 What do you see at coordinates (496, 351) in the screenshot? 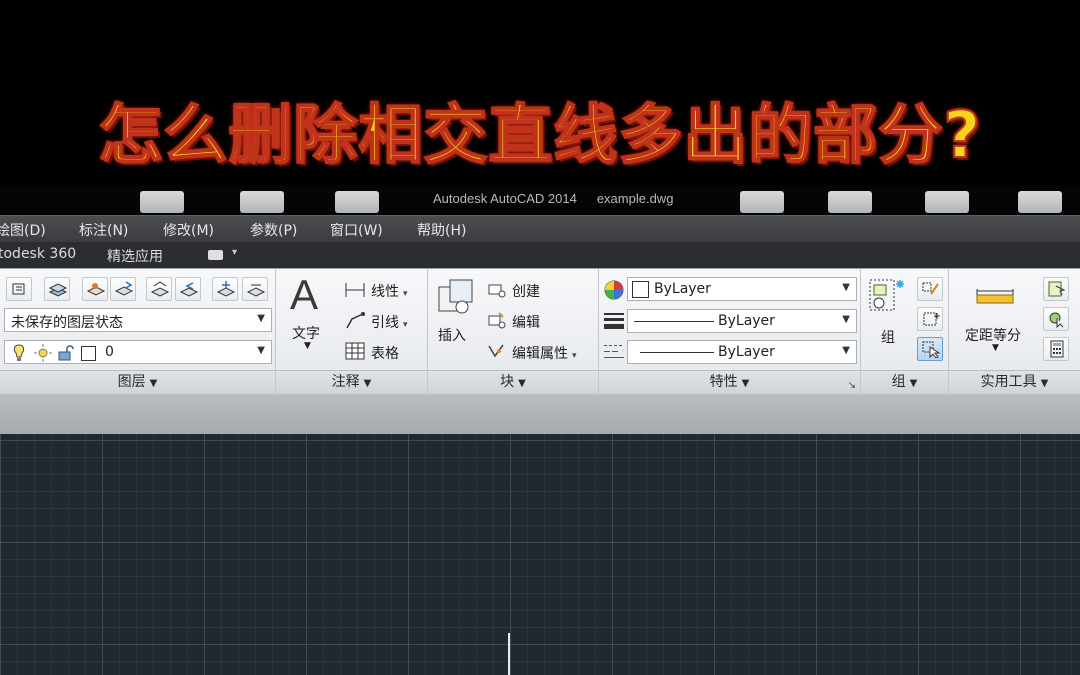
I see `edit-attribute-icon` at bounding box center [496, 351].